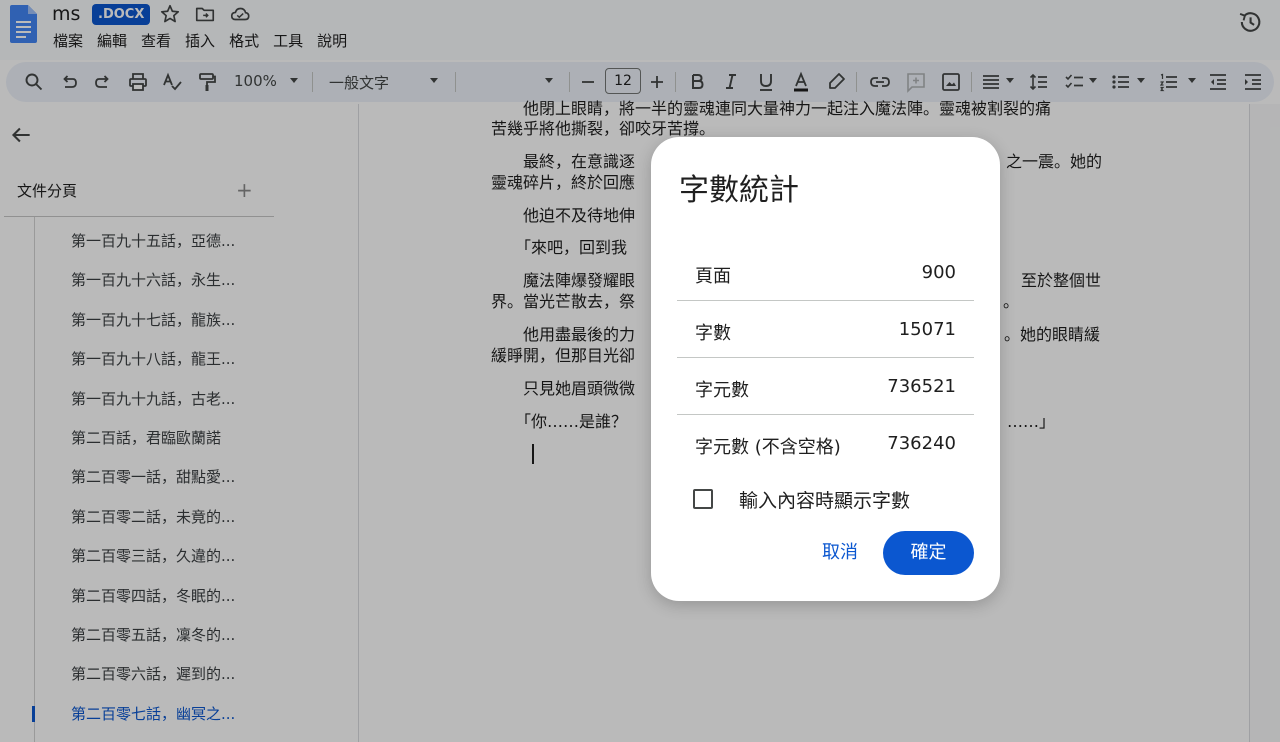 The height and width of the screenshot is (742, 1280). What do you see at coordinates (713, 333) in the screenshot?
I see `stat-label: 字數` at bounding box center [713, 333].